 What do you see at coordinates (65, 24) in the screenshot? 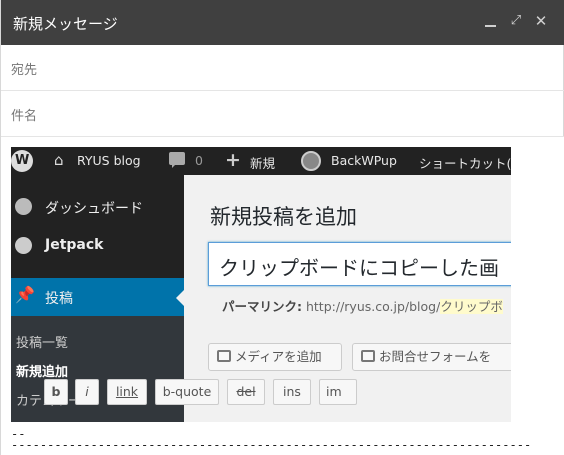
I see `compose-title: 新規メッセージ` at bounding box center [65, 24].